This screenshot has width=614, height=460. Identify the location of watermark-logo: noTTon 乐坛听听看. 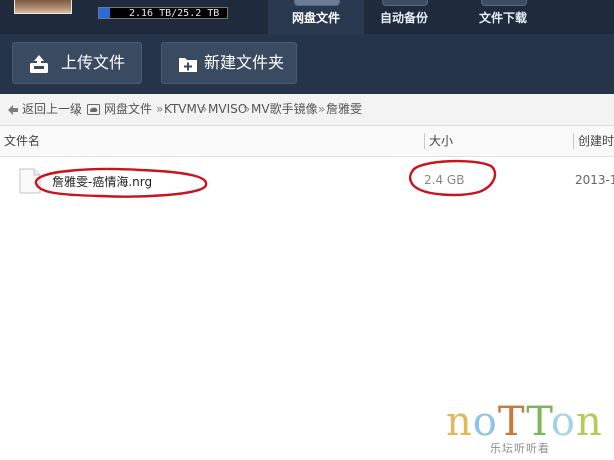
(525, 427).